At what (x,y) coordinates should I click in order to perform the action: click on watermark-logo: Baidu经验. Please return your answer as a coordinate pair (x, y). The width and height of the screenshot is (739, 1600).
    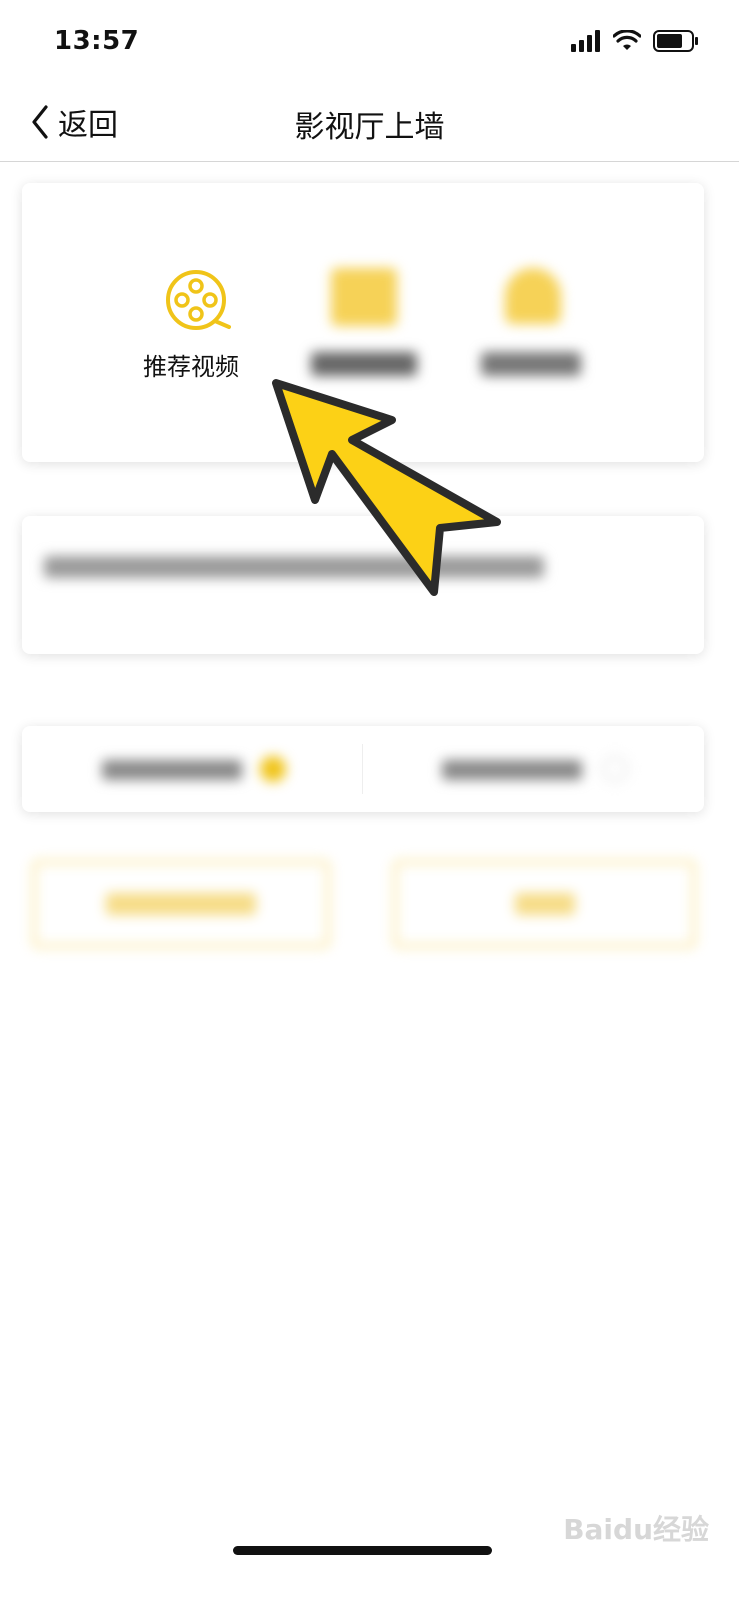
    Looking at the image, I should click on (636, 1529).